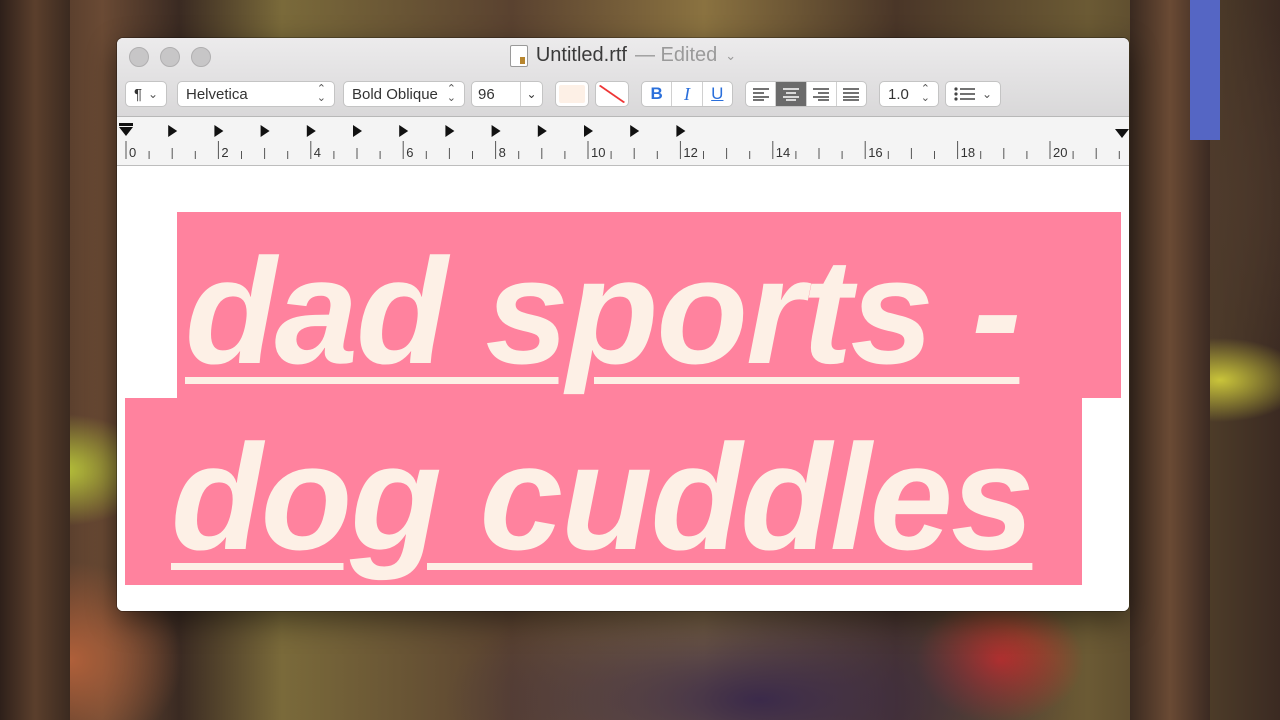 Image resolution: width=1280 pixels, height=720 pixels. Describe the element at coordinates (126, 131) in the screenshot. I see `left-indent-marker` at that location.